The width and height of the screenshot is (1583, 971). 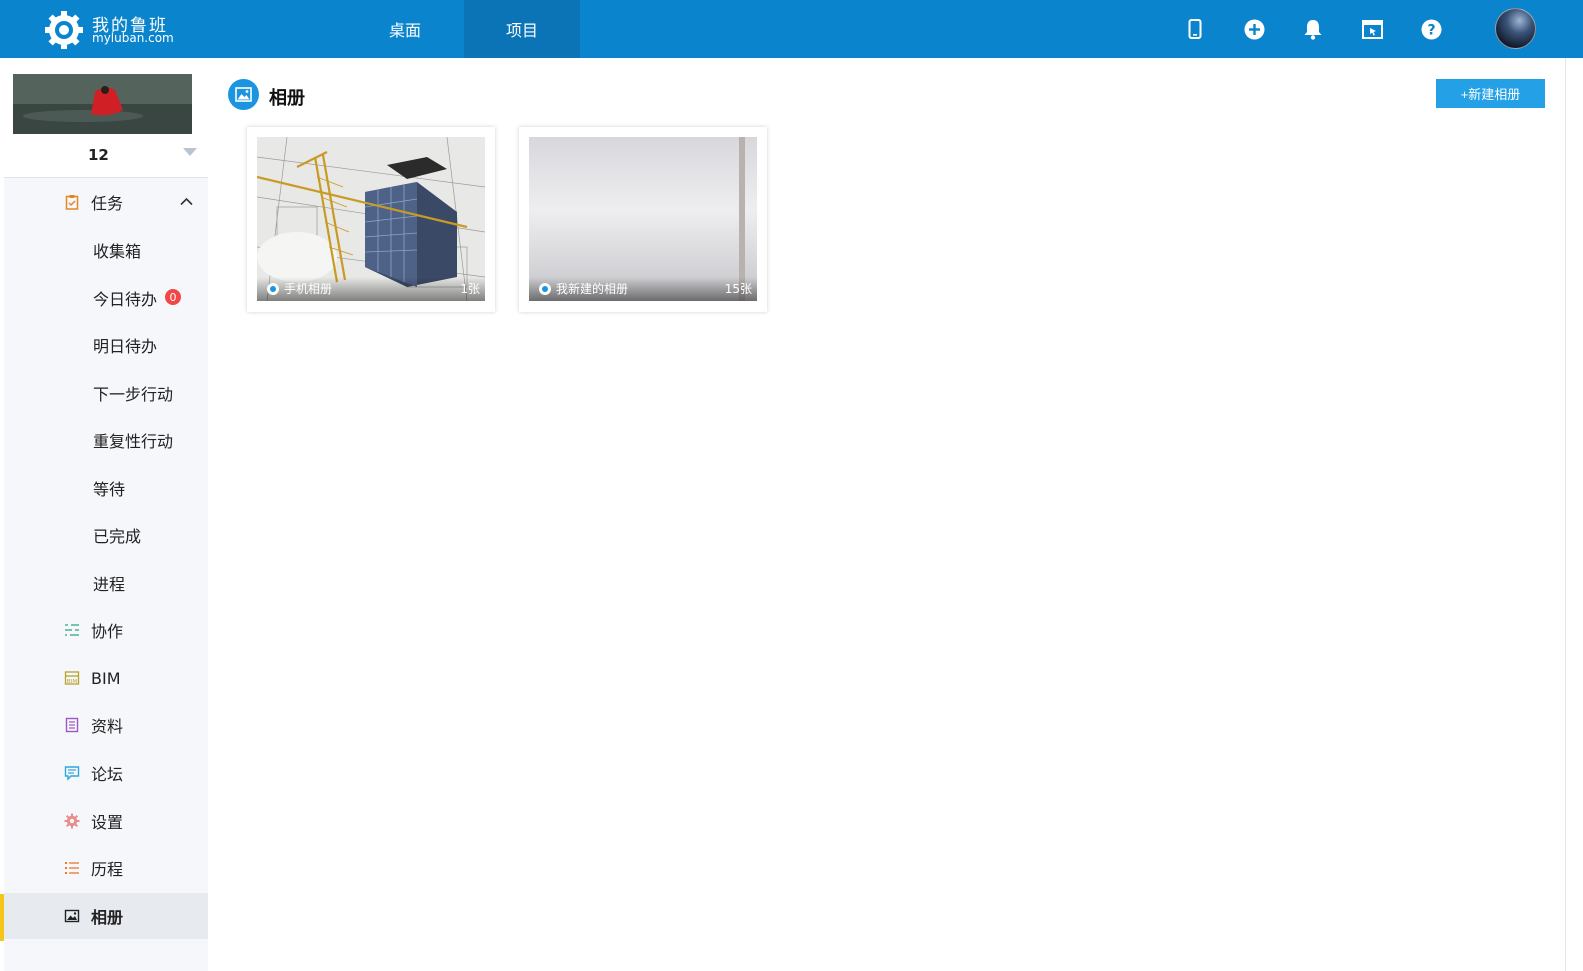 I want to click on count-badge: 0, so click(x=173, y=297).